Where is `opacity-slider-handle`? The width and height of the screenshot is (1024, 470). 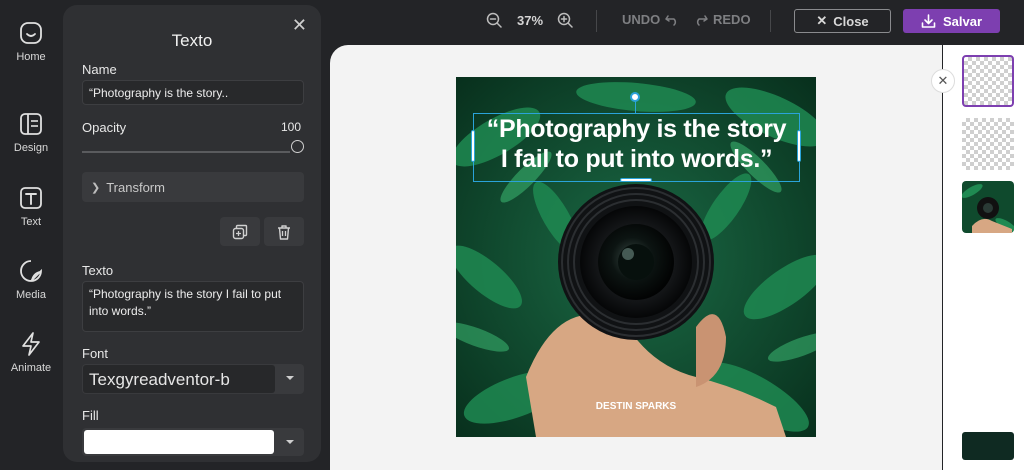 opacity-slider-handle is located at coordinates (297, 146).